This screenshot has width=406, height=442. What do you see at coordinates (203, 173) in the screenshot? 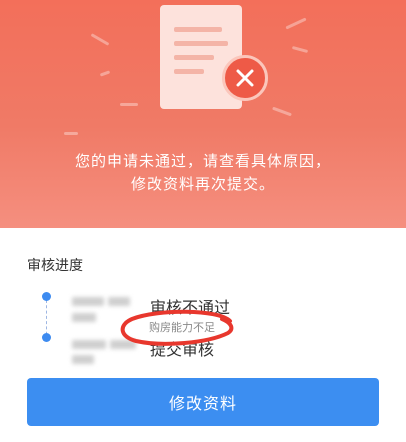
I see `rejection-message: 您的申请未通过，请查看具体原因， 修改资料再次提交。` at bounding box center [203, 173].